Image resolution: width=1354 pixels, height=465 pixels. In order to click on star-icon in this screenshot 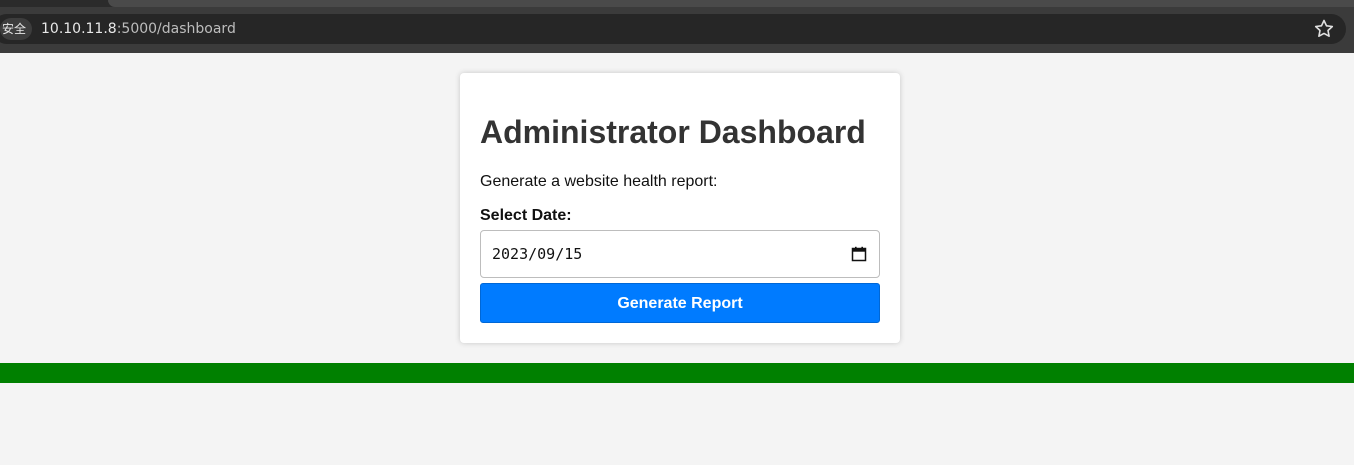, I will do `click(1324, 29)`.